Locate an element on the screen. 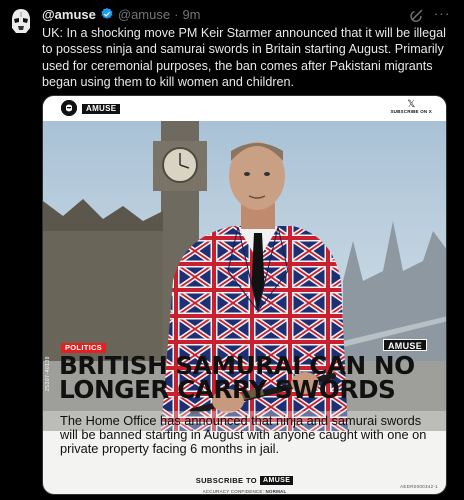 The width and height of the screenshot is (464, 500). subscribe-on-x: 𝕏 SUBSCRIBE ON X is located at coordinates (411, 107).